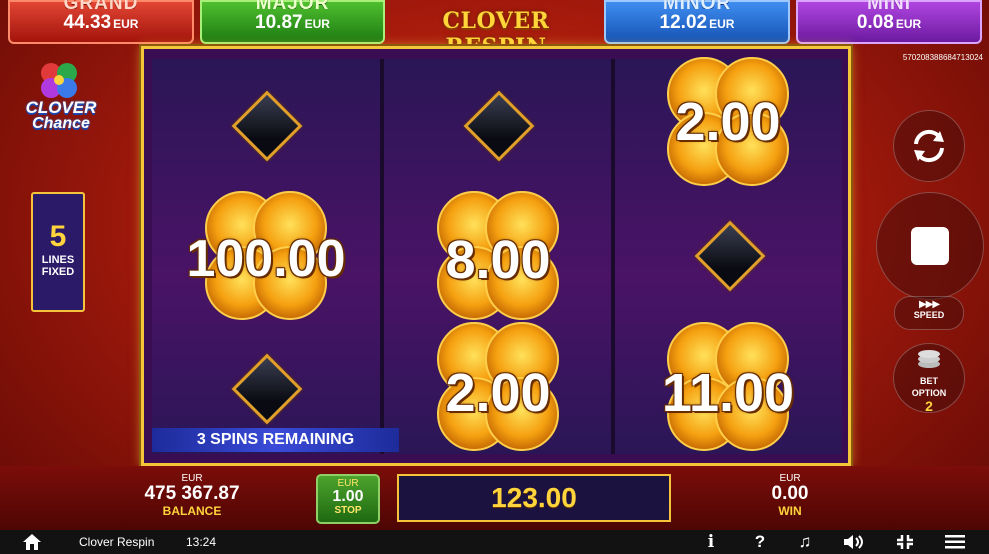 Image resolution: width=989 pixels, height=554 pixels. I want to click on logo-line2: Chance, so click(61, 123).